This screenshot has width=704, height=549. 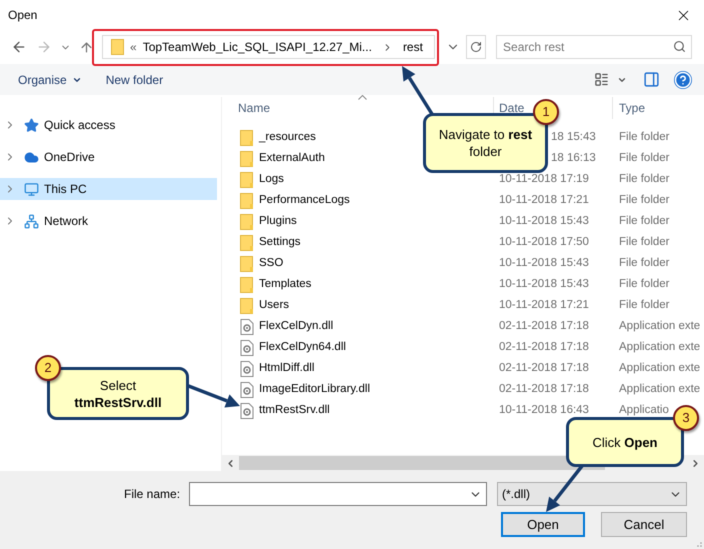 What do you see at coordinates (304, 201) in the screenshot?
I see `file-name: PerformanceLogs` at bounding box center [304, 201].